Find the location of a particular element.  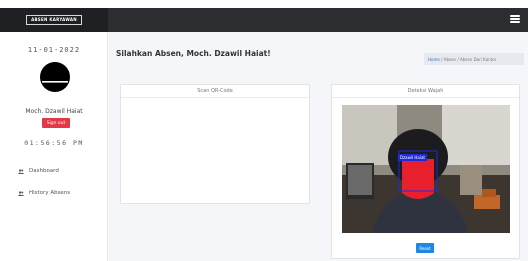

breadcrumb-home-link: Home is located at coordinates (434, 59).